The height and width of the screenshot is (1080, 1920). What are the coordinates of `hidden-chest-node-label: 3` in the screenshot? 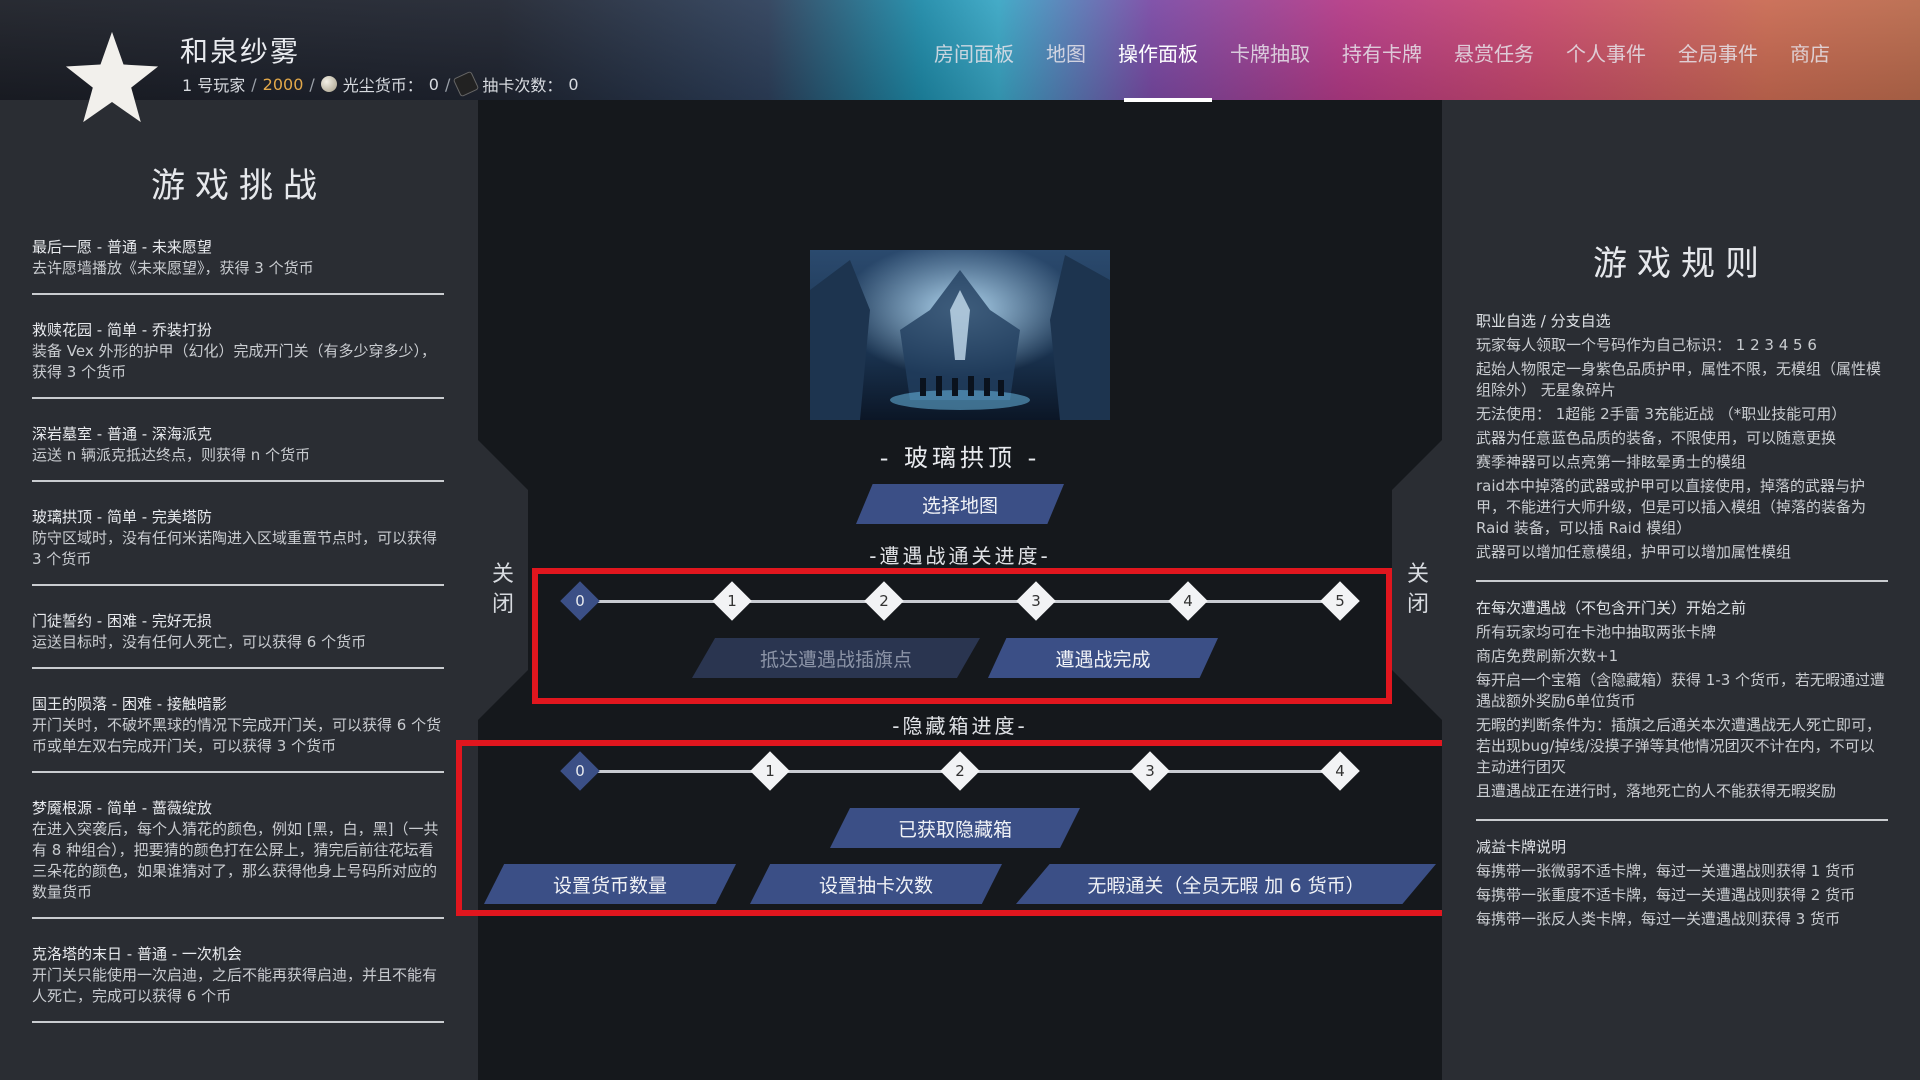 It's located at (1150, 771).